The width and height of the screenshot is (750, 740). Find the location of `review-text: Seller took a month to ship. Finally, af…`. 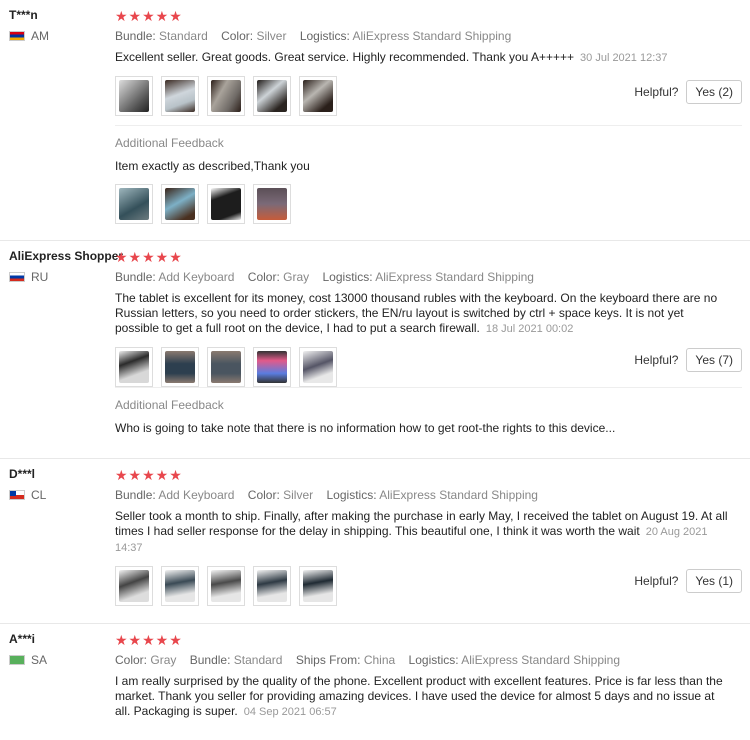

review-text: Seller took a month to ship. Finally, af… is located at coordinates (422, 532).